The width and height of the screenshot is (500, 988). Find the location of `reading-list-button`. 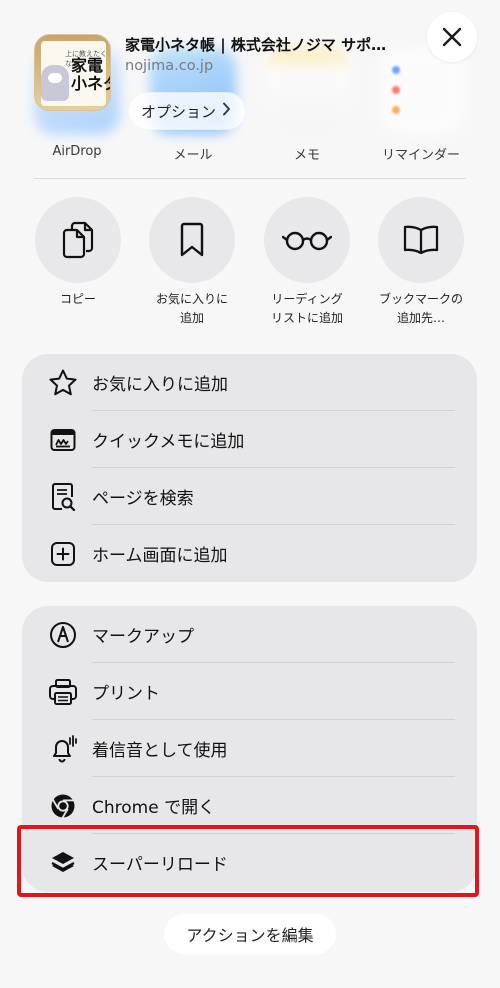

reading-list-button is located at coordinates (307, 240).